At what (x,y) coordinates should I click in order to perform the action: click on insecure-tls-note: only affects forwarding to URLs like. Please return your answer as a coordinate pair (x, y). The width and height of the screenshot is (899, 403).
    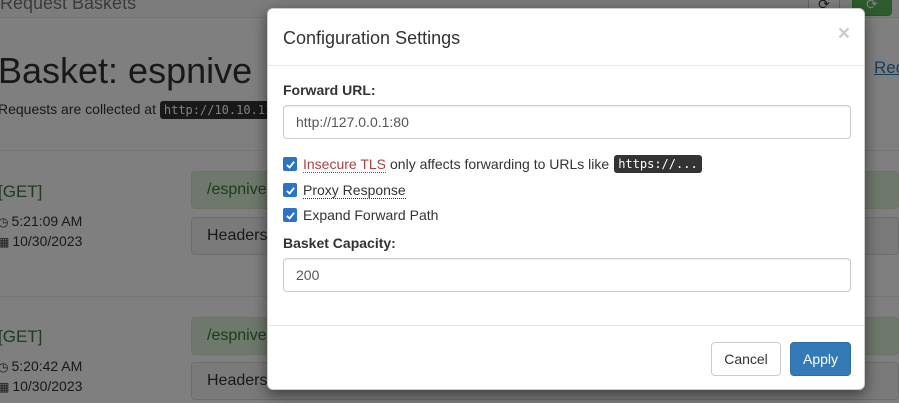
    Looking at the image, I should click on (500, 164).